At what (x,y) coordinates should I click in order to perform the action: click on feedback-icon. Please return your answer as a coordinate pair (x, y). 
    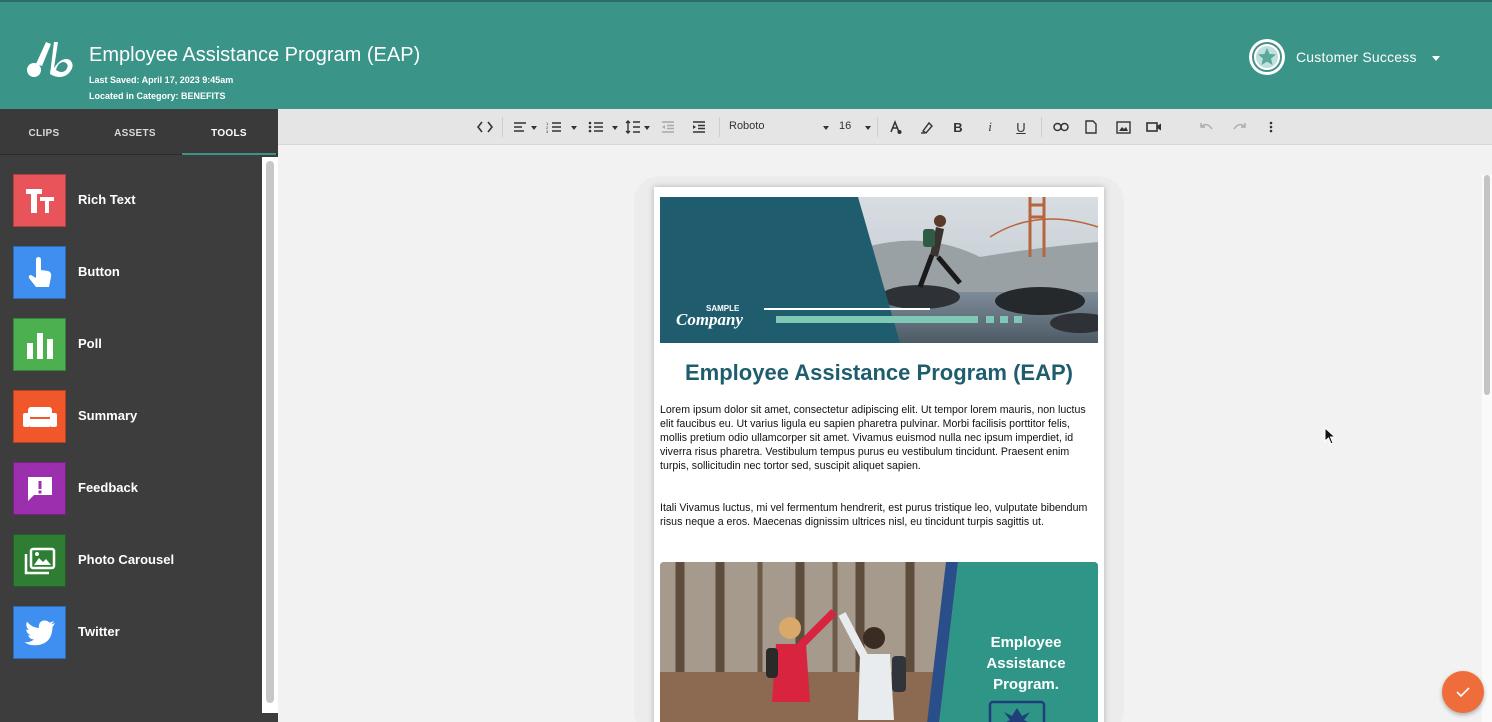
    Looking at the image, I should click on (39, 488).